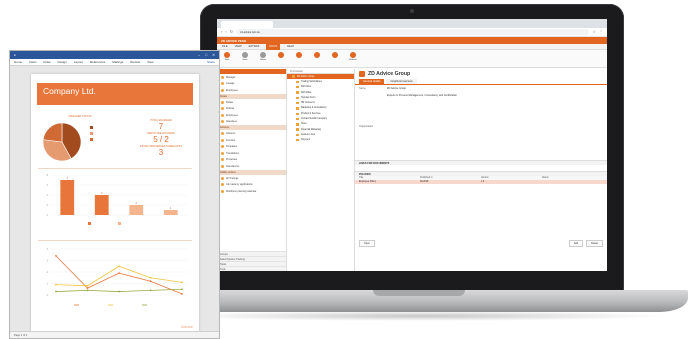  I want to click on browser-tab, so click(247, 24).